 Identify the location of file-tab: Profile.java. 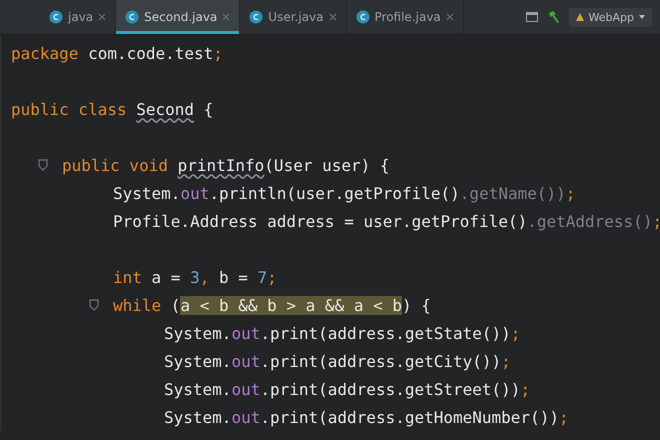
(405, 17).